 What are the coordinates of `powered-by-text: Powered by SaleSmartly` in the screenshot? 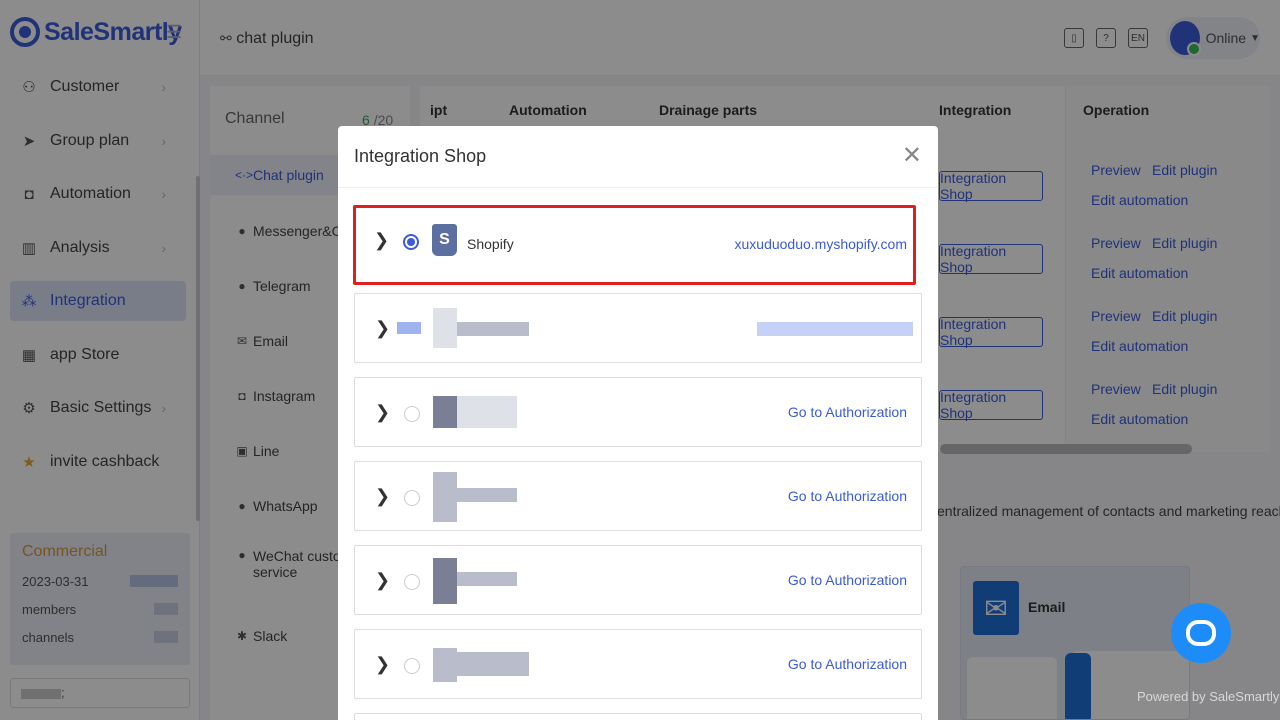 It's located at (1208, 696).